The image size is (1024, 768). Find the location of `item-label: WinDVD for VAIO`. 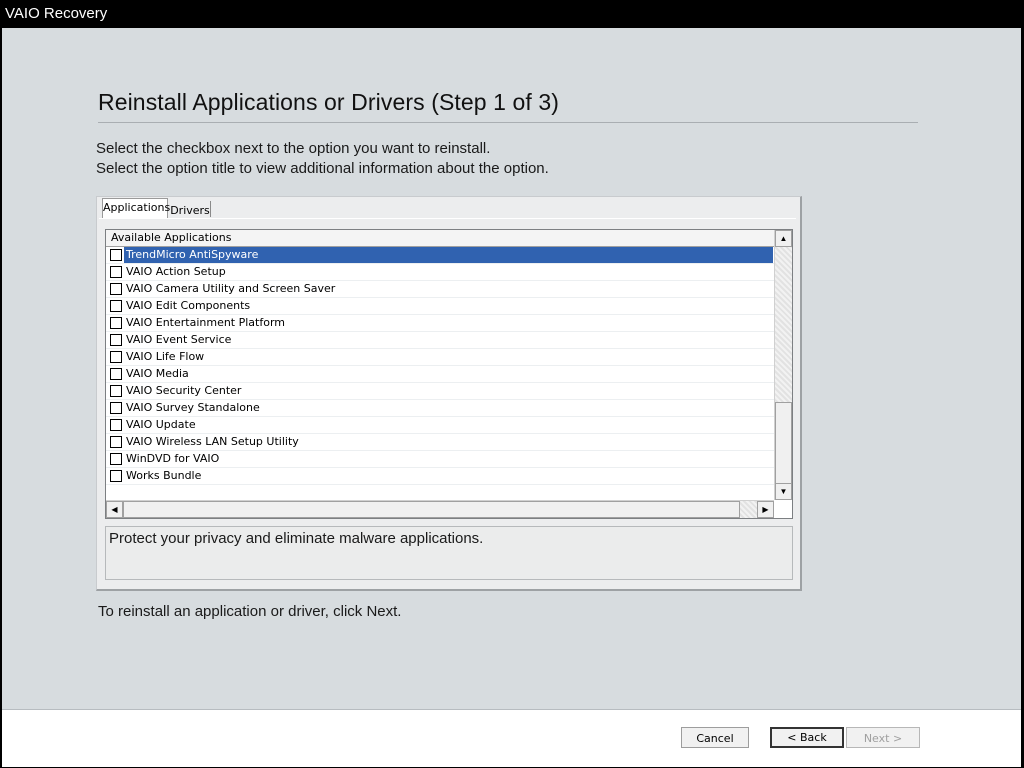

item-label: WinDVD for VAIO is located at coordinates (448, 459).